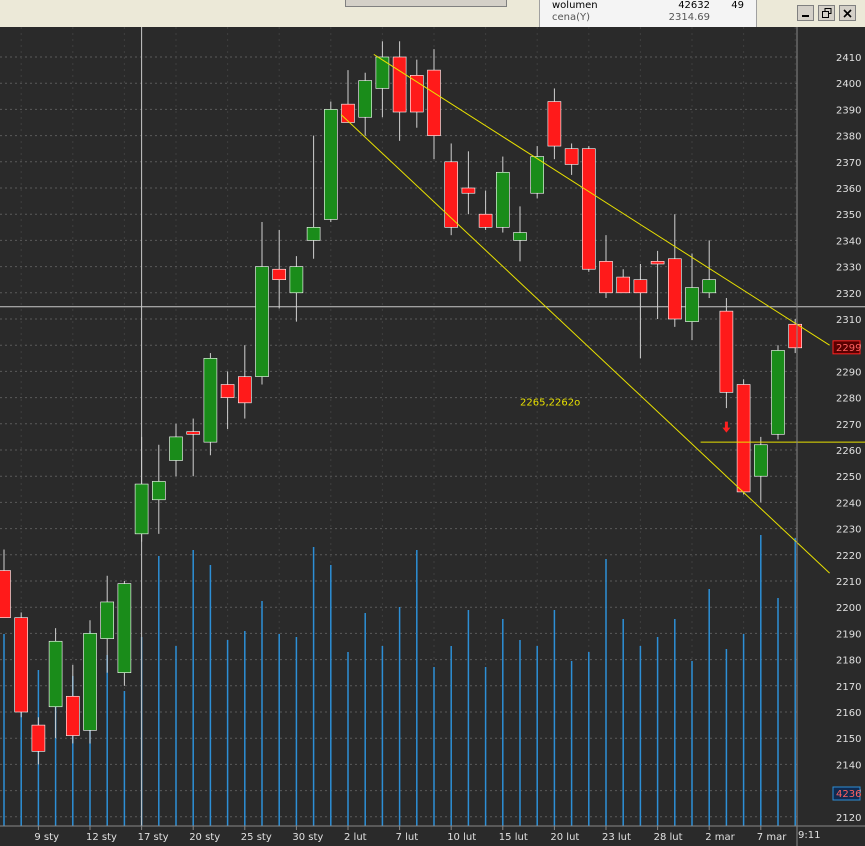 Image resolution: width=865 pixels, height=846 pixels. I want to click on restore-button, so click(826, 13).